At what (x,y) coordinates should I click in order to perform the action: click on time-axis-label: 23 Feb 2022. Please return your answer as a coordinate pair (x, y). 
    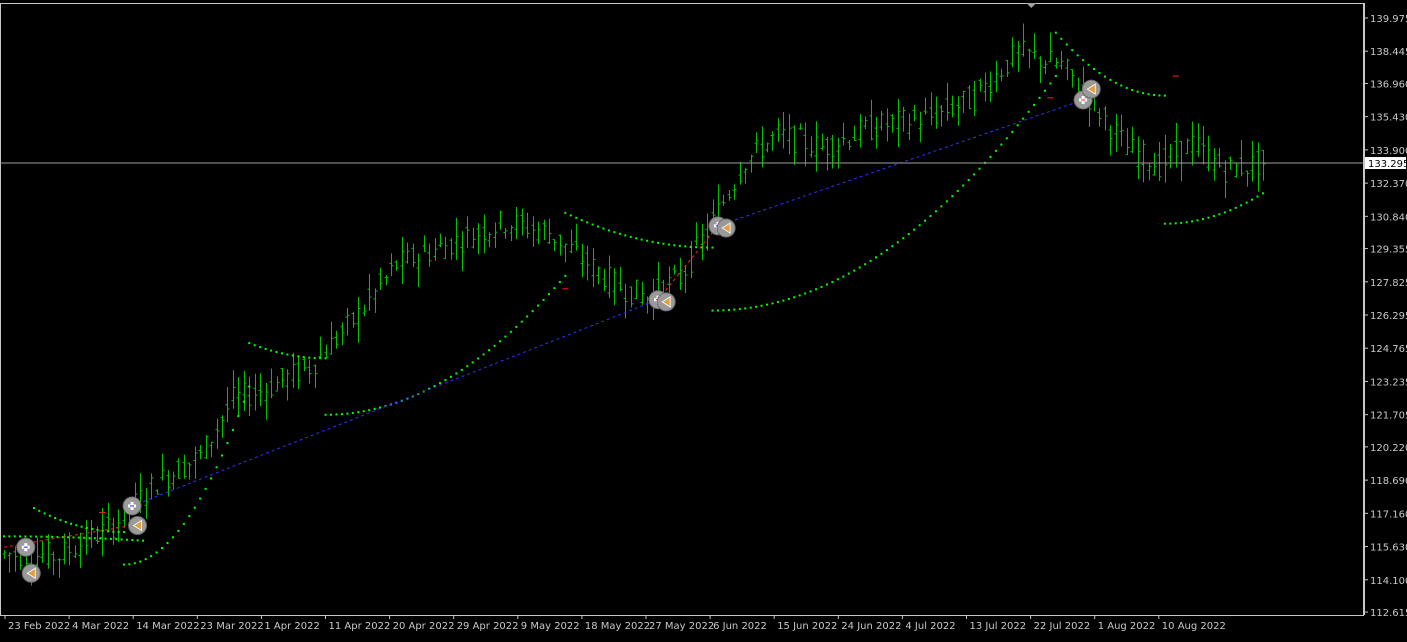
    Looking at the image, I should click on (39, 626).